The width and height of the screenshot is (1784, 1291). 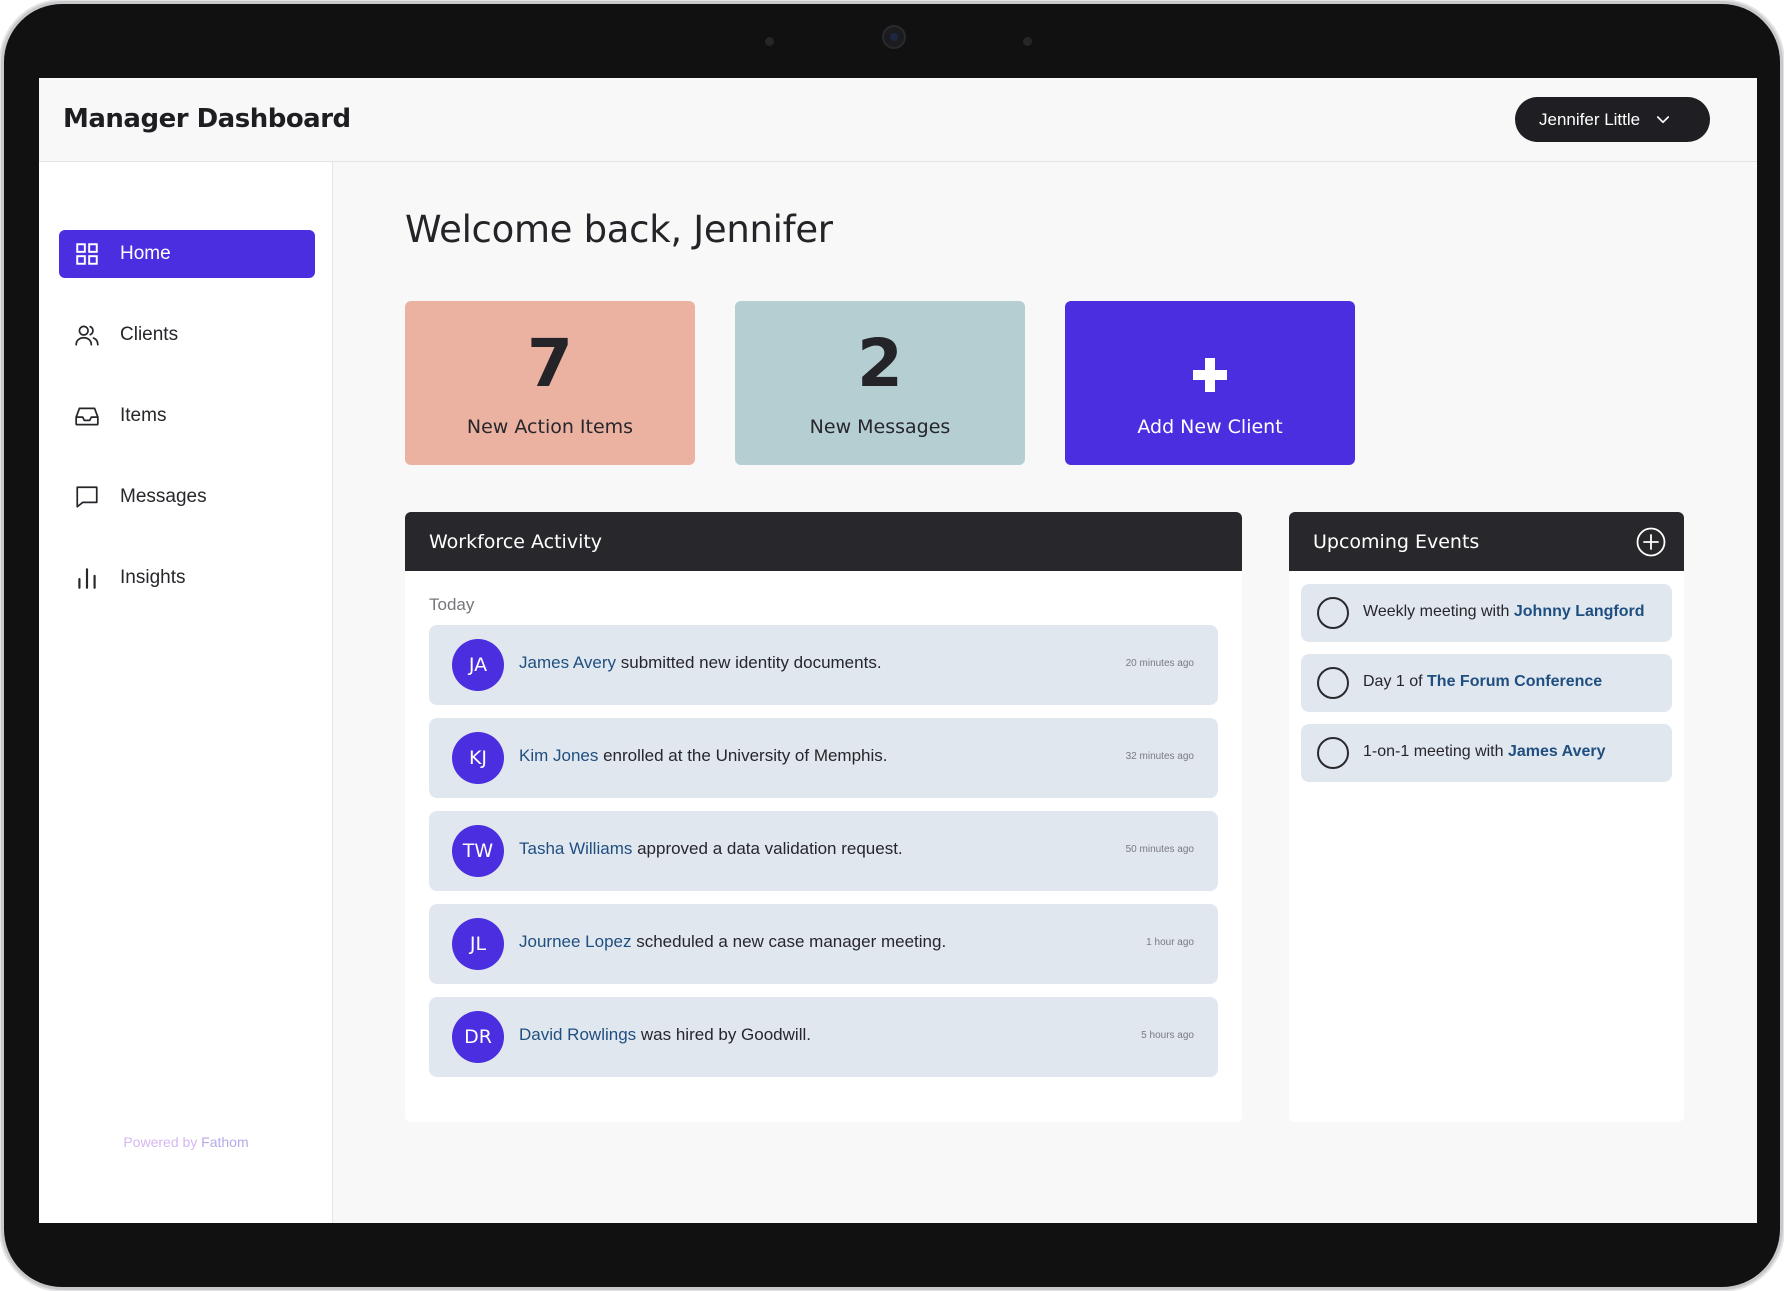 What do you see at coordinates (149, 334) in the screenshot?
I see `sidebar-item-label: Clients` at bounding box center [149, 334].